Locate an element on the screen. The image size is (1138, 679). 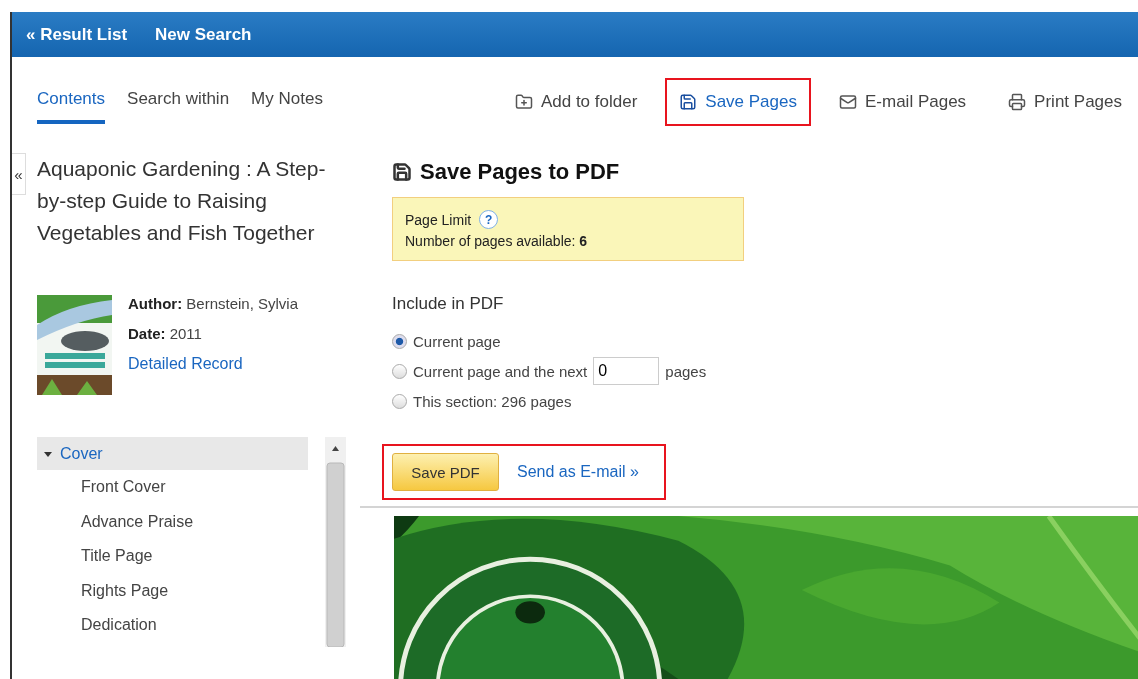
collapse-button: « is located at coordinates (19, 174).